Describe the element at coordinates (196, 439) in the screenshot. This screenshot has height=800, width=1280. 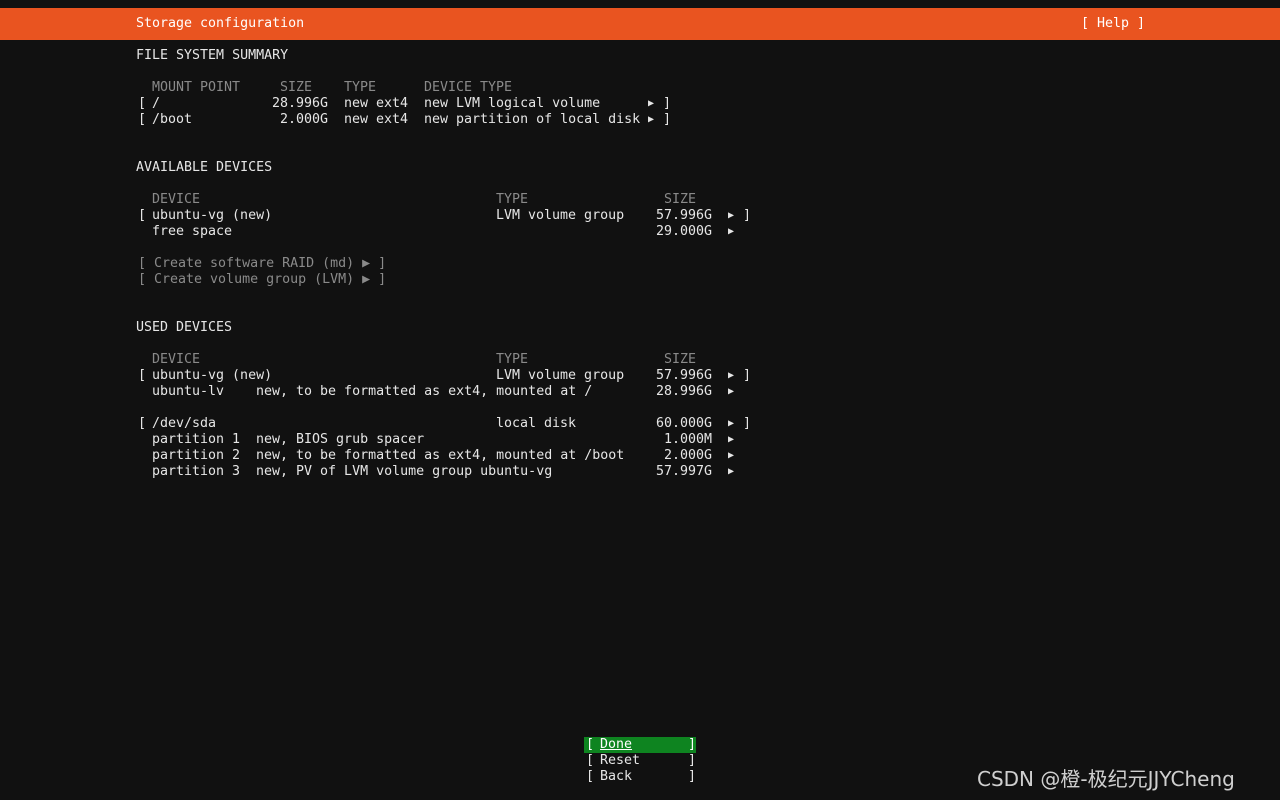
I see `partition-name: partition 1` at that location.